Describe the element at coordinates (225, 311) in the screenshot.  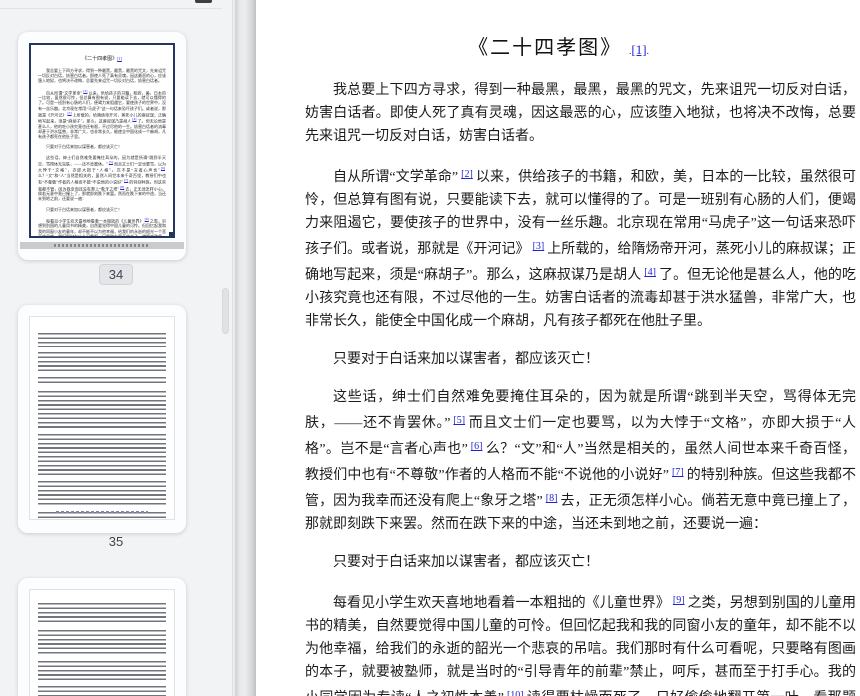
I see `sidebar-scrollbar-thumb` at that location.